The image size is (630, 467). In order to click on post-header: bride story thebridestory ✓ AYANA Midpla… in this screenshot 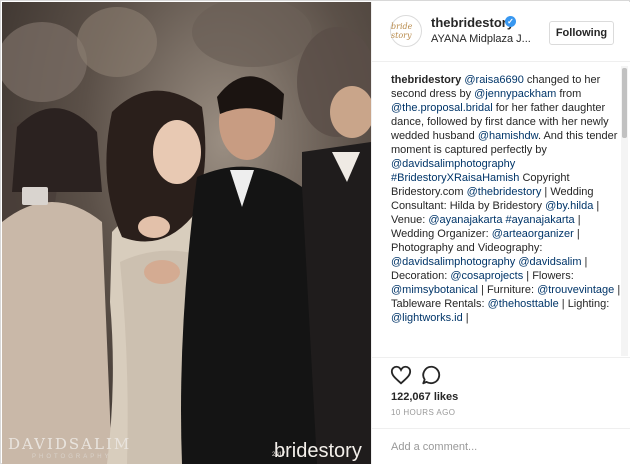, I will do `click(501, 32)`.